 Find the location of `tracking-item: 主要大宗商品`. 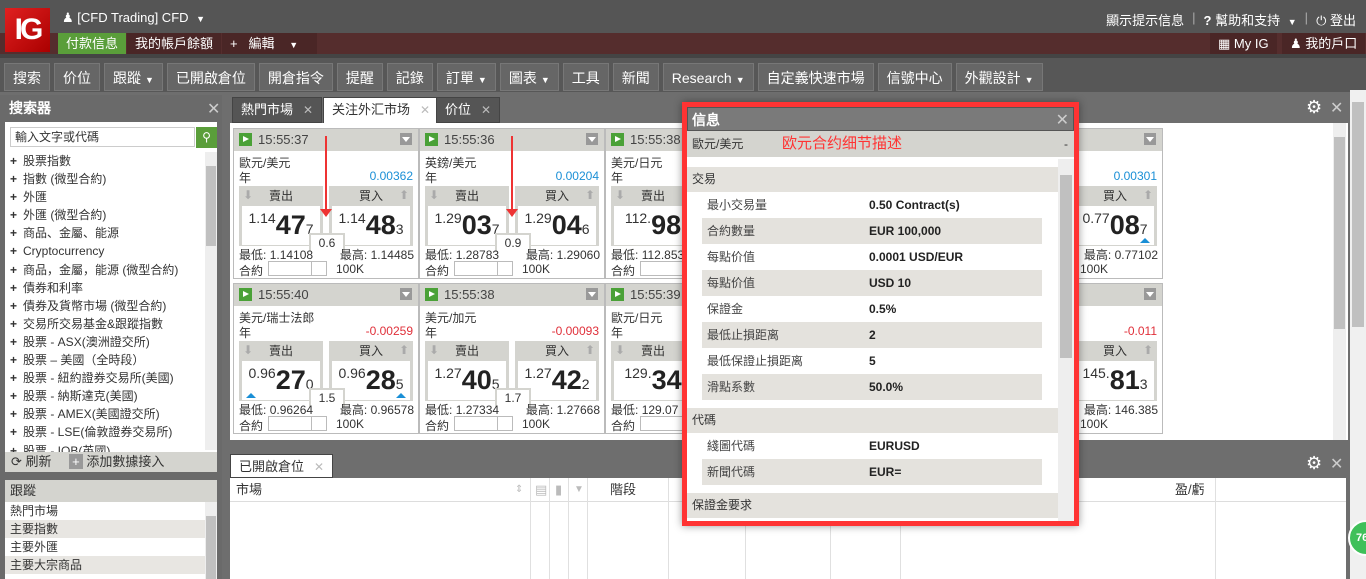

tracking-item: 主要大宗商品 is located at coordinates (111, 565).